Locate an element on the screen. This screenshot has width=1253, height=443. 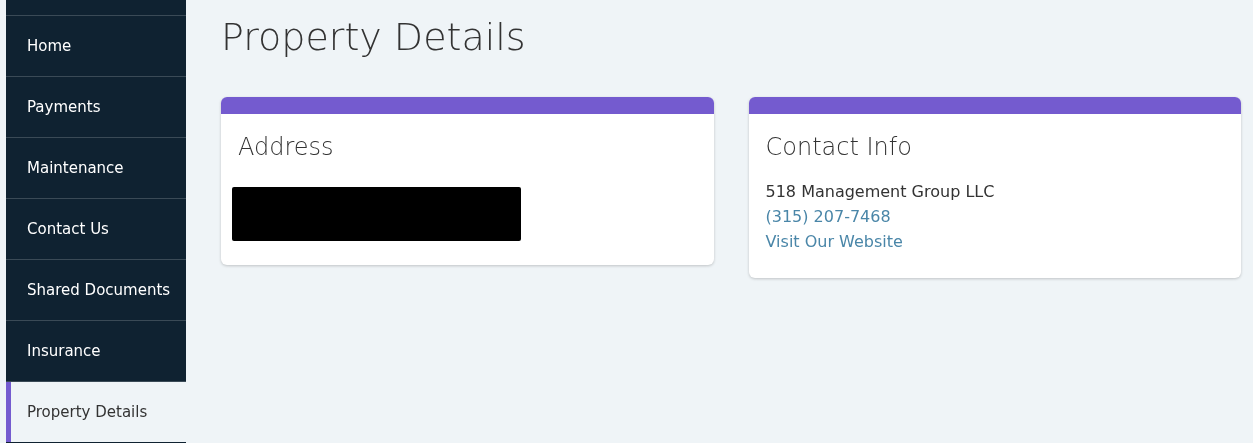
card-title: Contact Info is located at coordinates (839, 147).